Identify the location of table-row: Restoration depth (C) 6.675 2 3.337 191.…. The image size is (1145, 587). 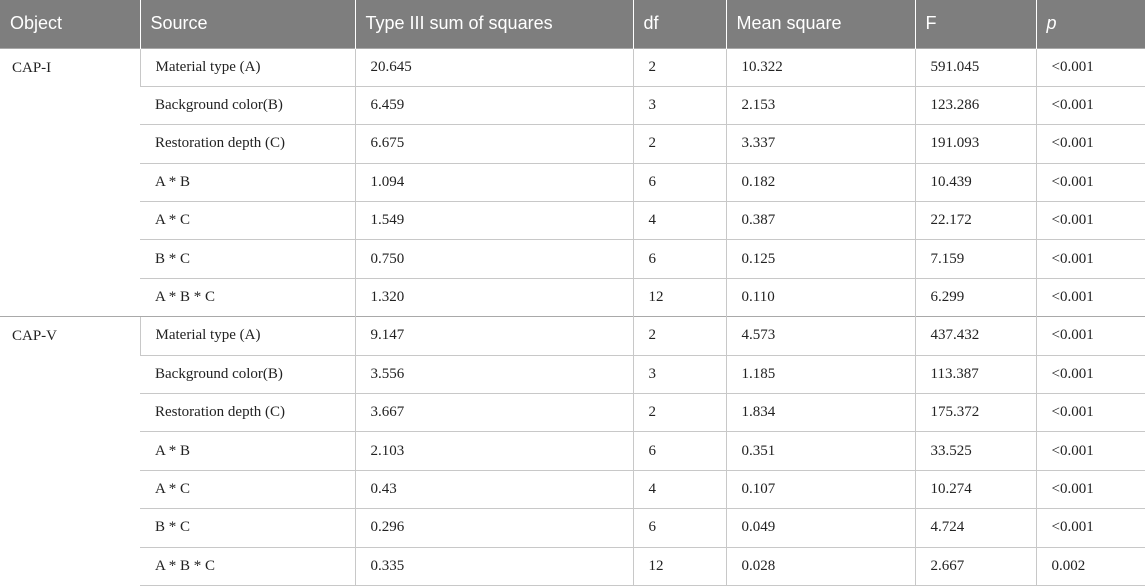
(572, 144).